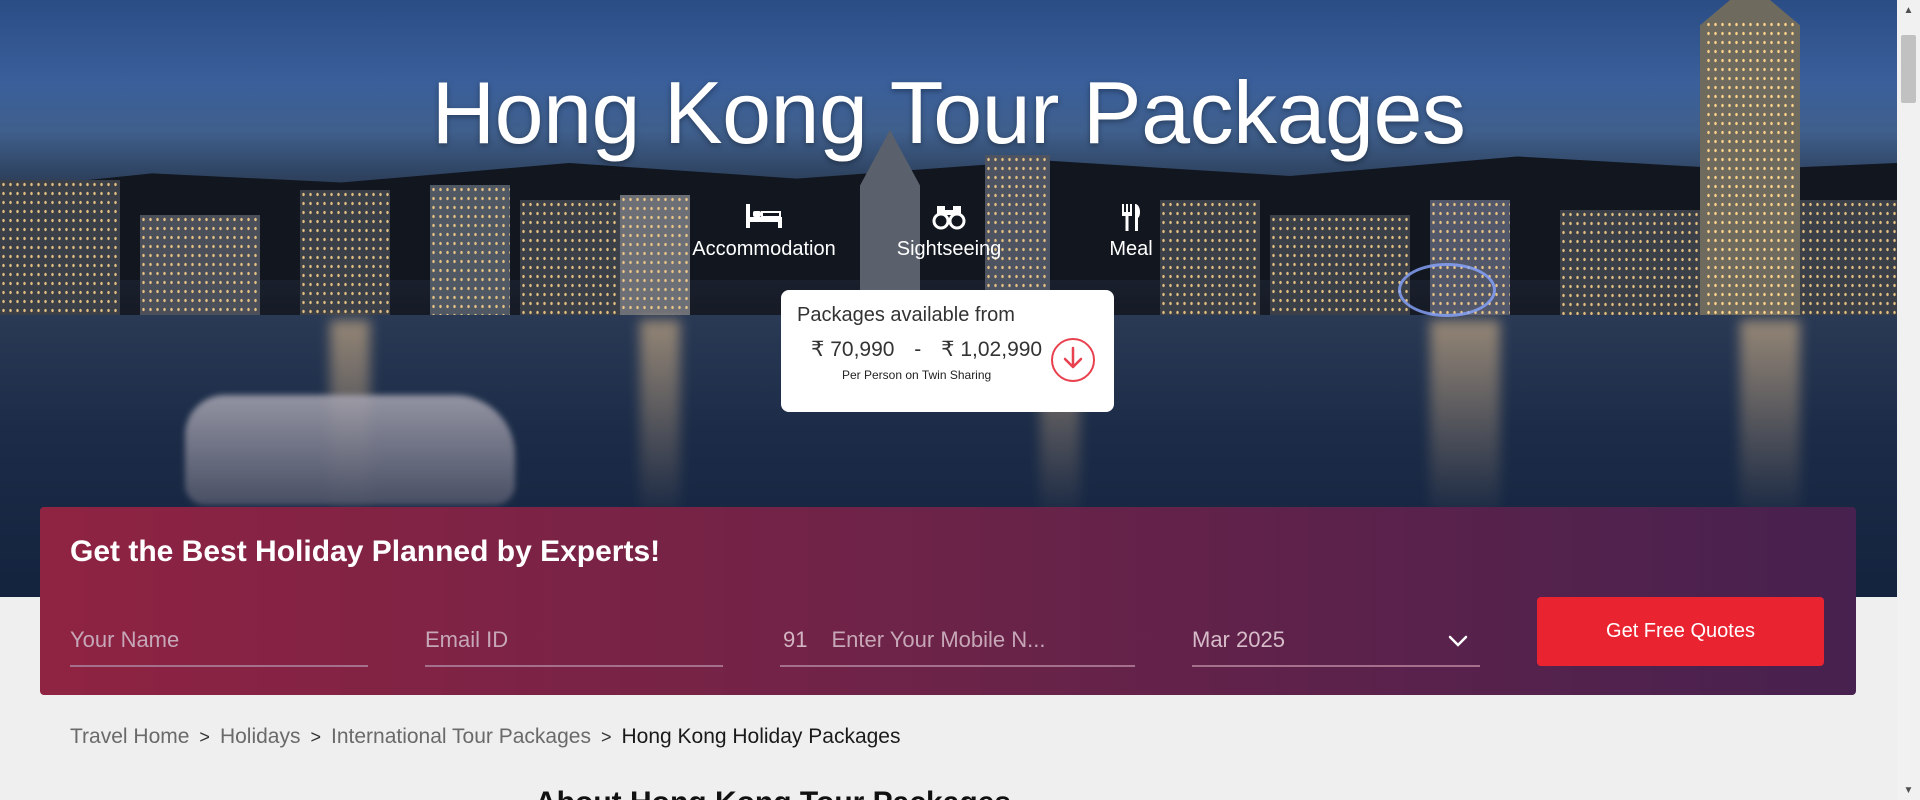  I want to click on scroll-up-arrow-icon: ▲, so click(1908, 10).